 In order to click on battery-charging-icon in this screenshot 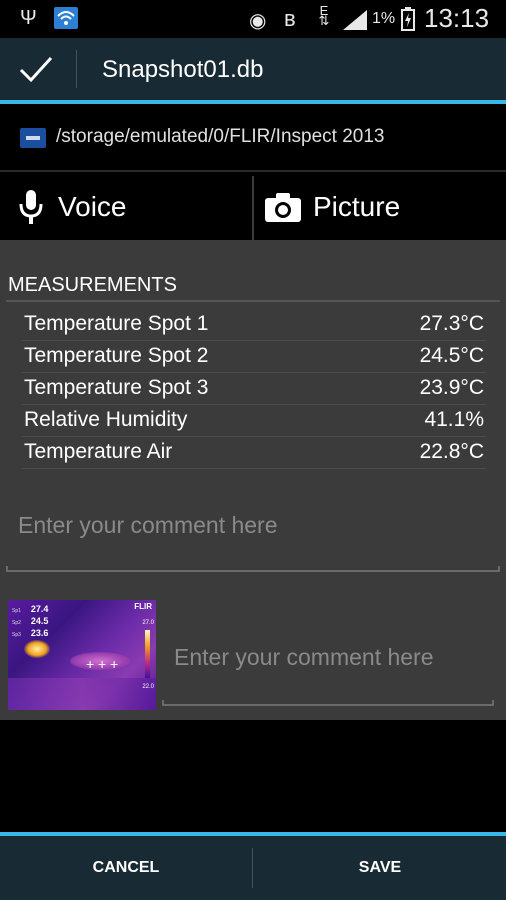, I will do `click(408, 19)`.